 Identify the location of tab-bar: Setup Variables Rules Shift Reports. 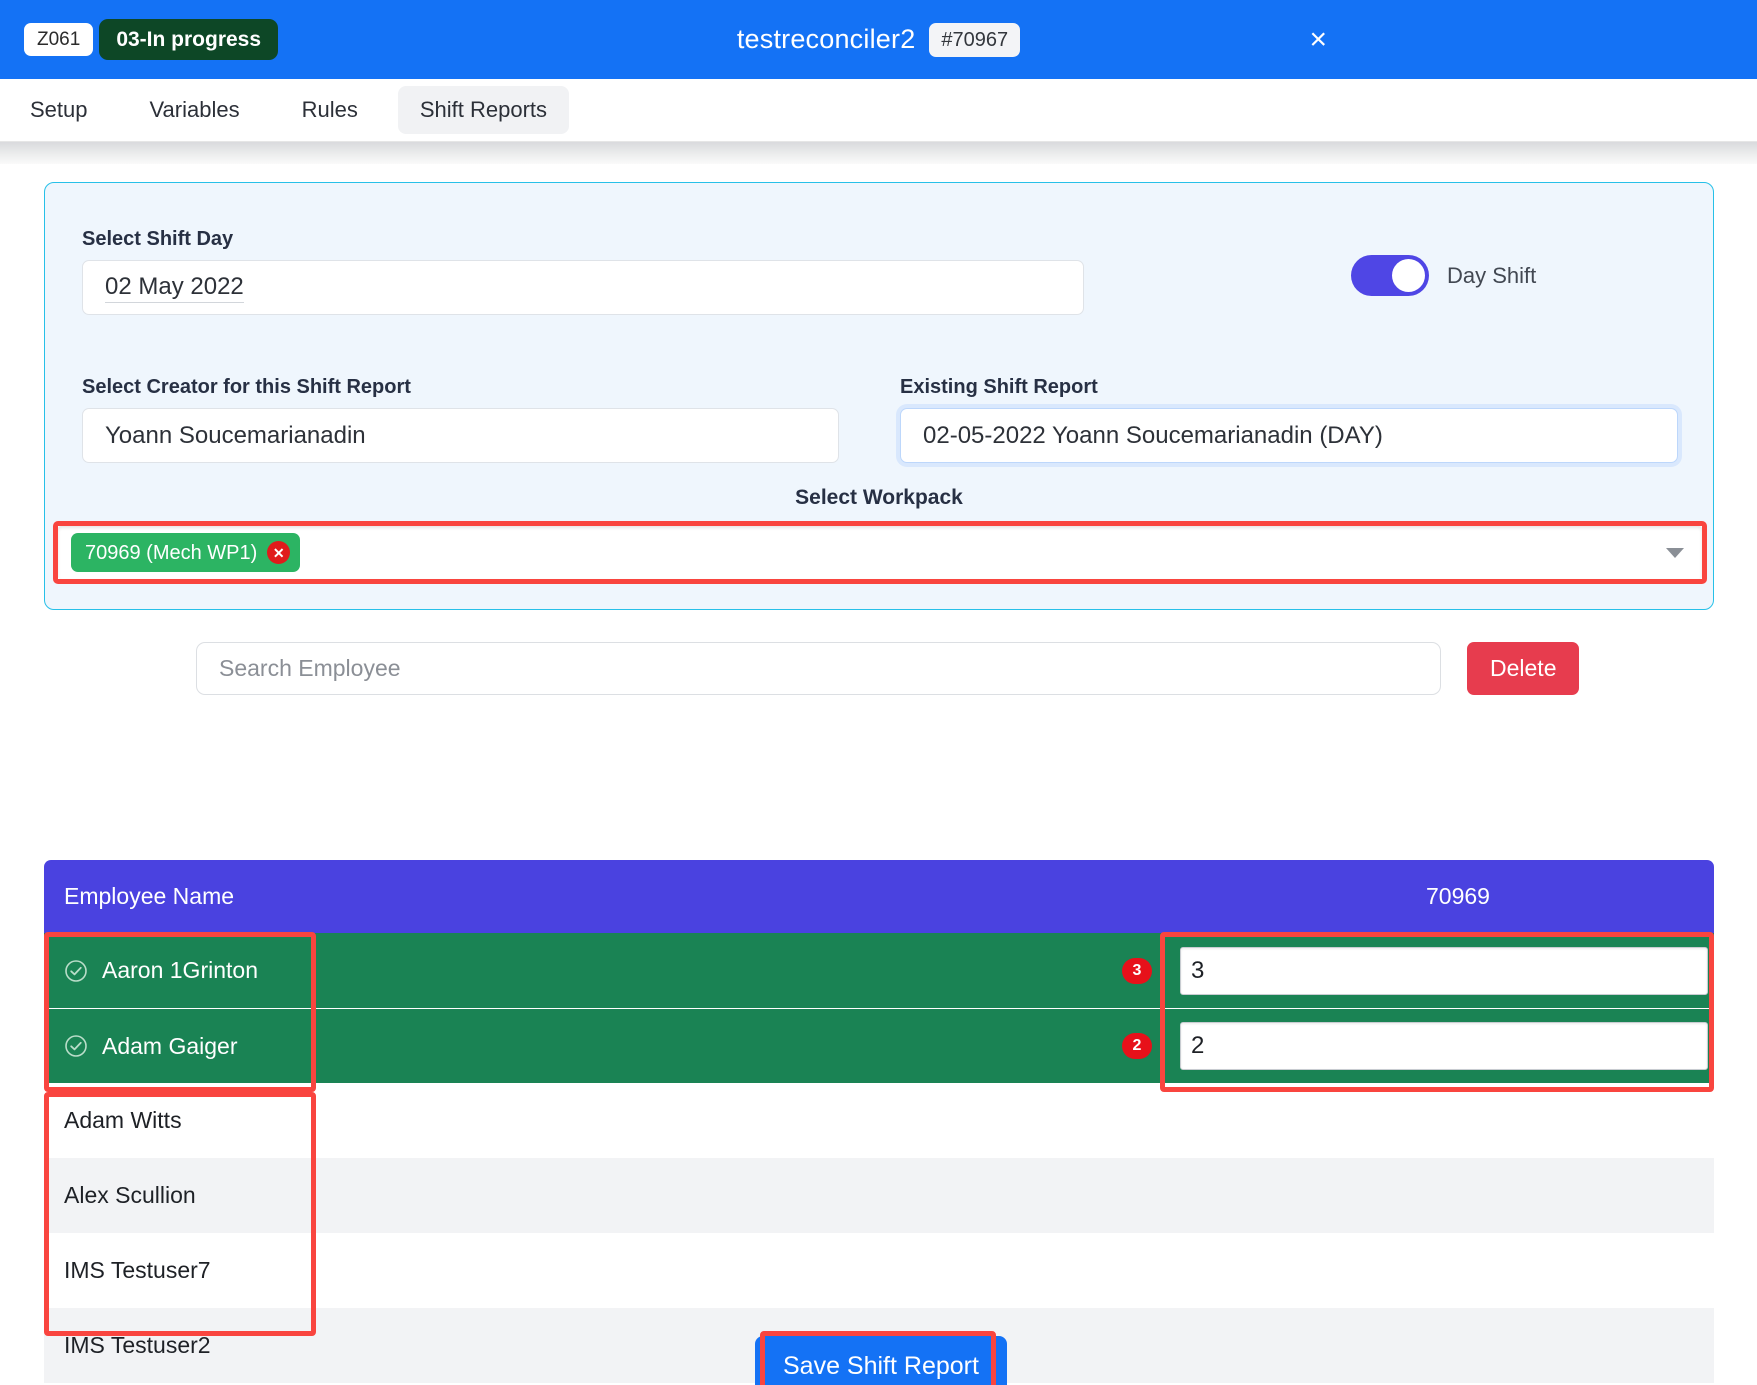
(878, 110).